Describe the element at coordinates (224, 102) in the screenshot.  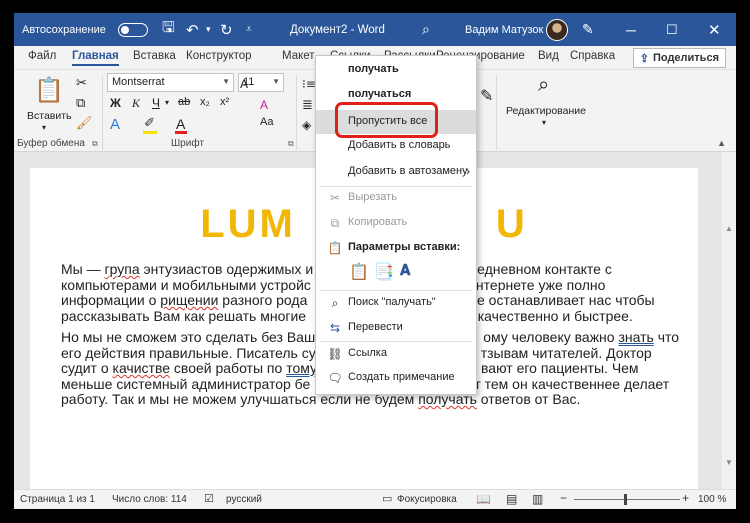
I see `superscript-button: x²` at that location.